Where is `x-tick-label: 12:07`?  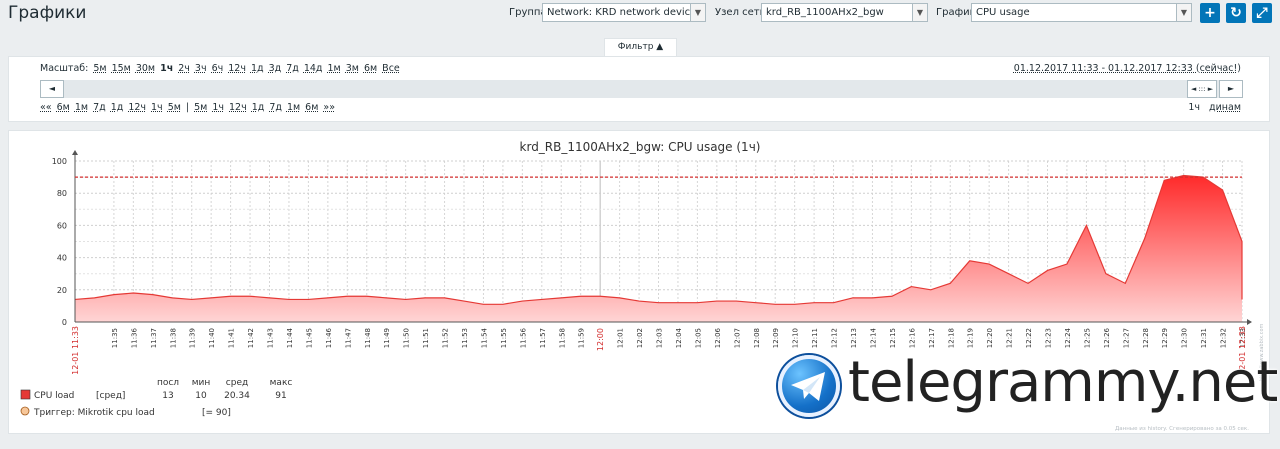
x-tick-label: 12:07 is located at coordinates (737, 338).